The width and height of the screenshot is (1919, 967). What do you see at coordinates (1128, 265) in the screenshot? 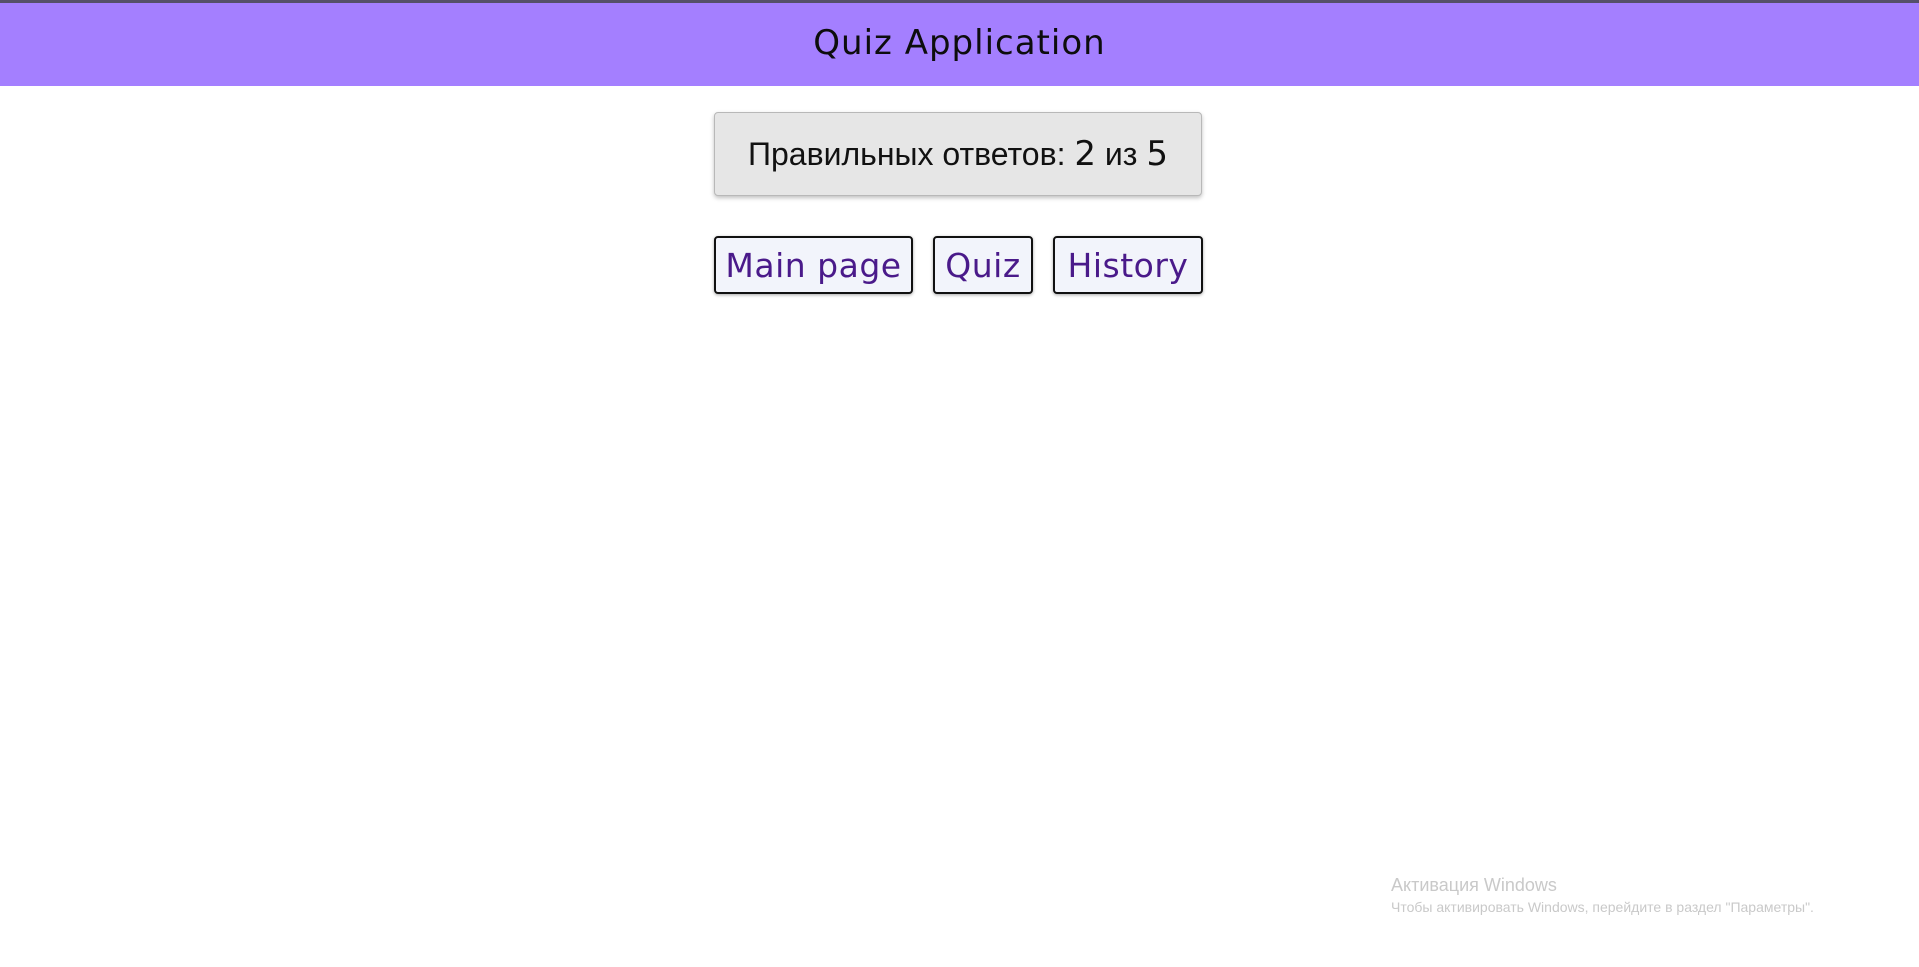
I see `history-button: History` at bounding box center [1128, 265].